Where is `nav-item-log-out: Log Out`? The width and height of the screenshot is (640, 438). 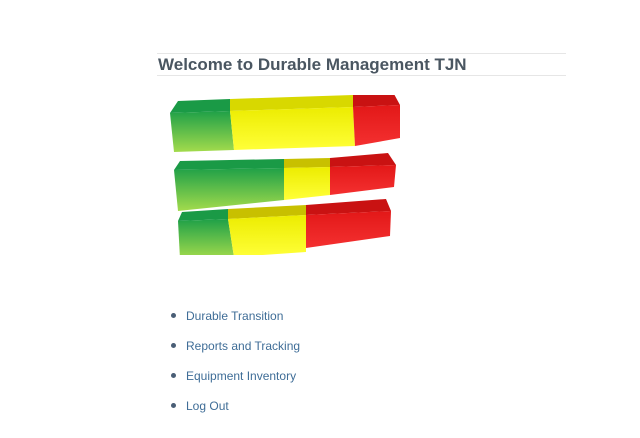
nav-item-log-out: Log Out is located at coordinates (235, 411).